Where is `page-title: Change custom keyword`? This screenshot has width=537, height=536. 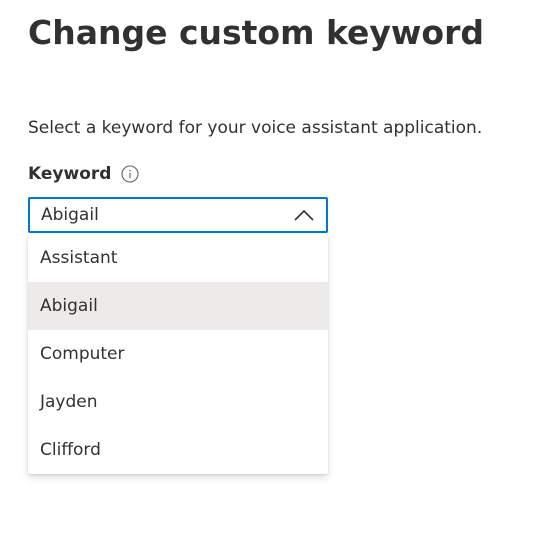 page-title: Change custom keyword is located at coordinates (256, 32).